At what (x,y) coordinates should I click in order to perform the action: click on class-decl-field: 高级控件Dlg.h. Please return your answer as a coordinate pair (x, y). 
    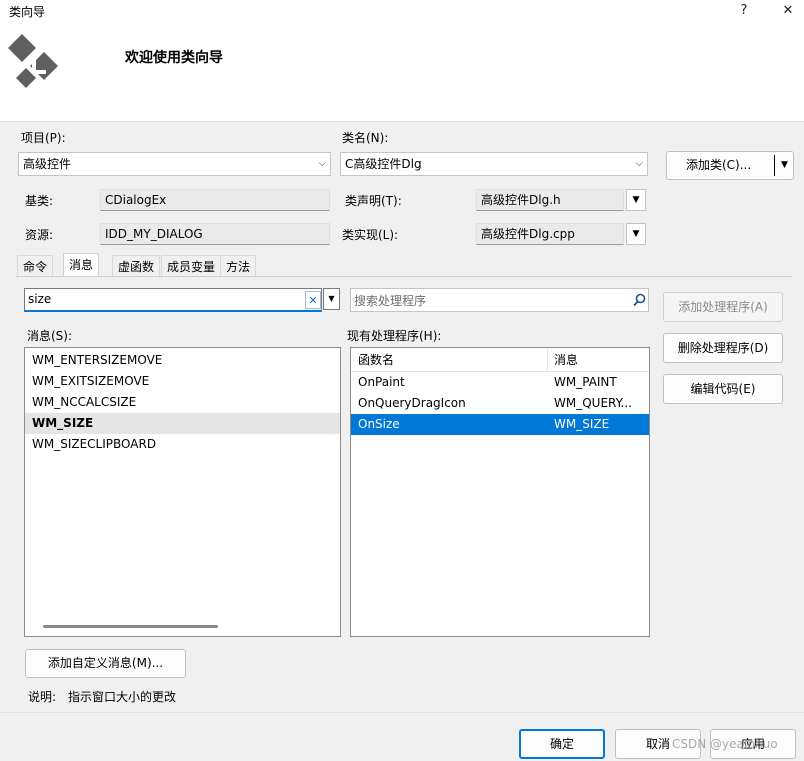
    Looking at the image, I should click on (550, 200).